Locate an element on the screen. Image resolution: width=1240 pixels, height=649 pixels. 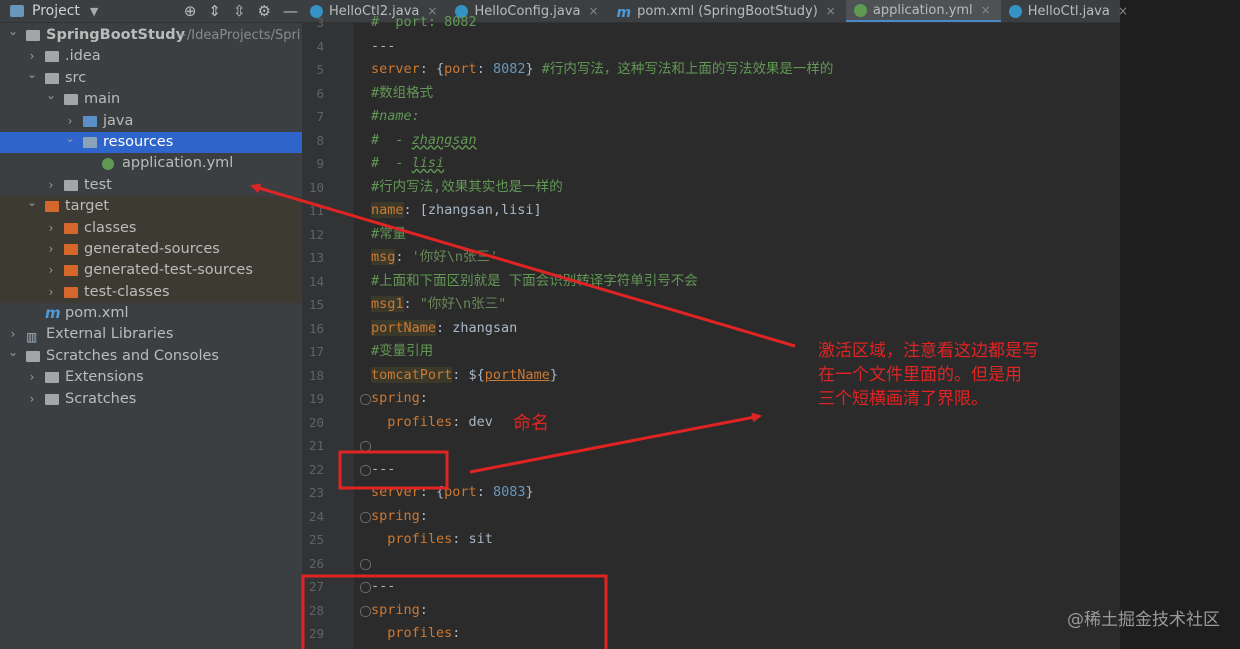
arrow-to-resources is located at coordinates (523, 265).